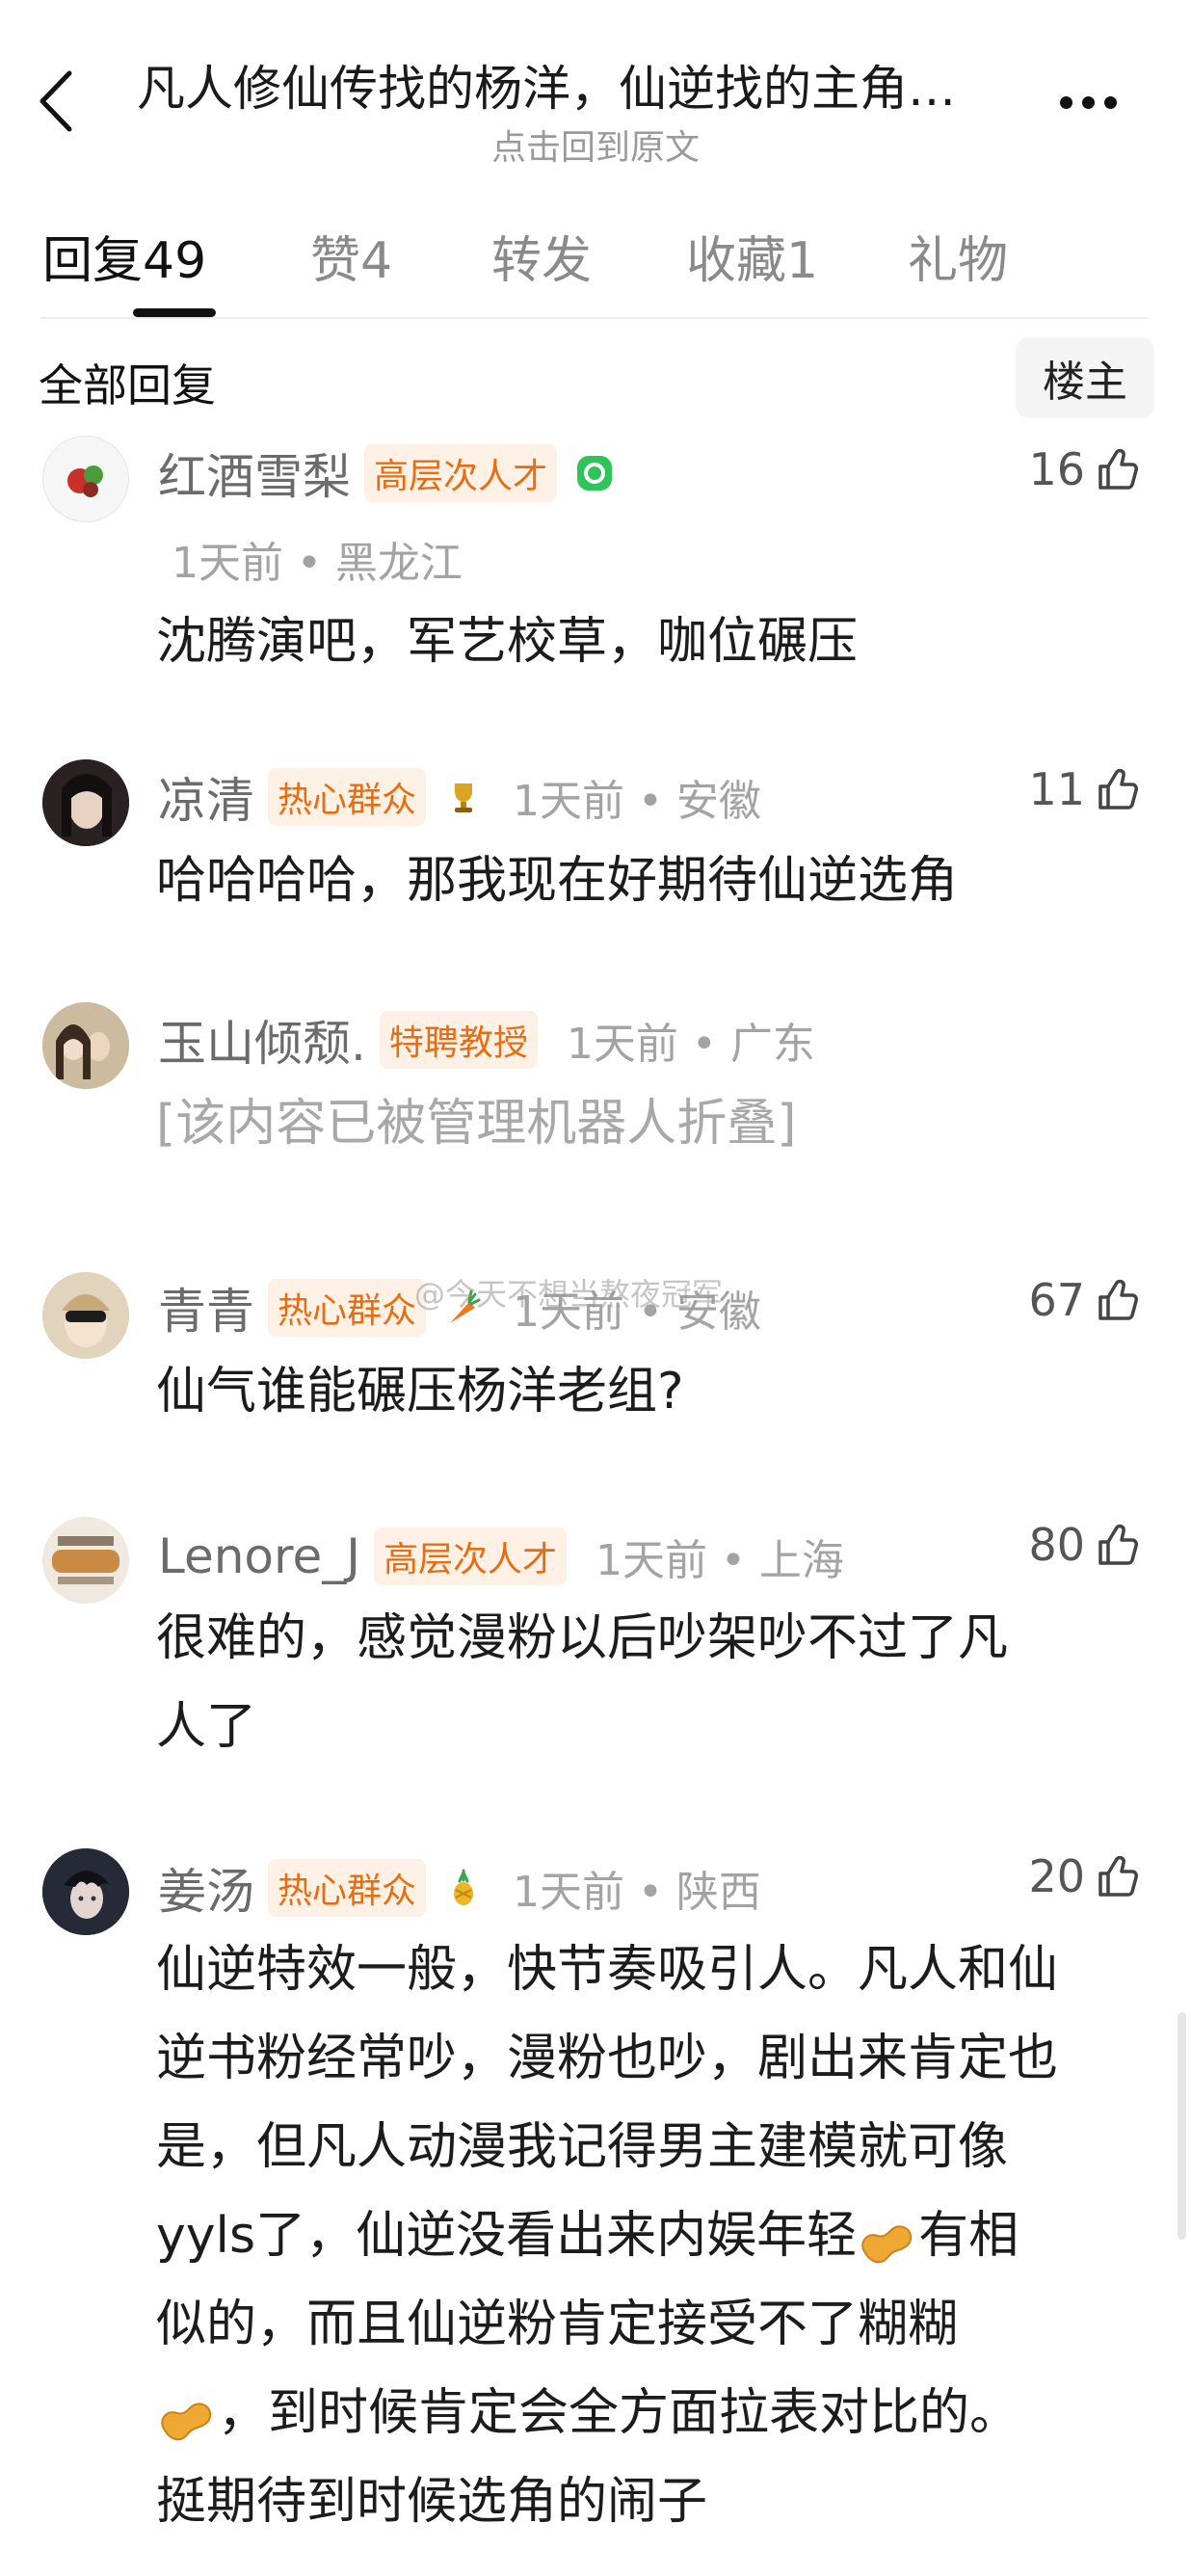 This screenshot has width=1191, height=2576. I want to click on tab-count: 1, so click(803, 261).